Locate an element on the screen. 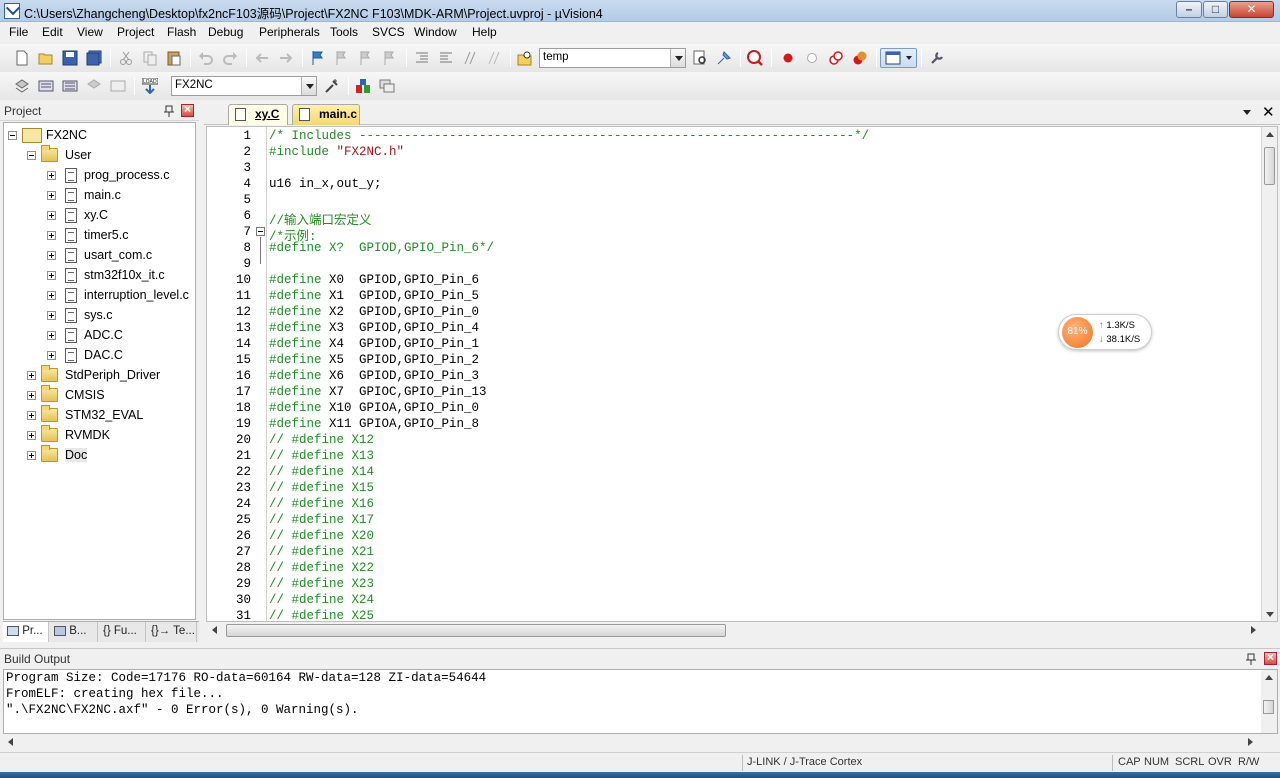  code-line: // #define X22 is located at coordinates (321, 568).